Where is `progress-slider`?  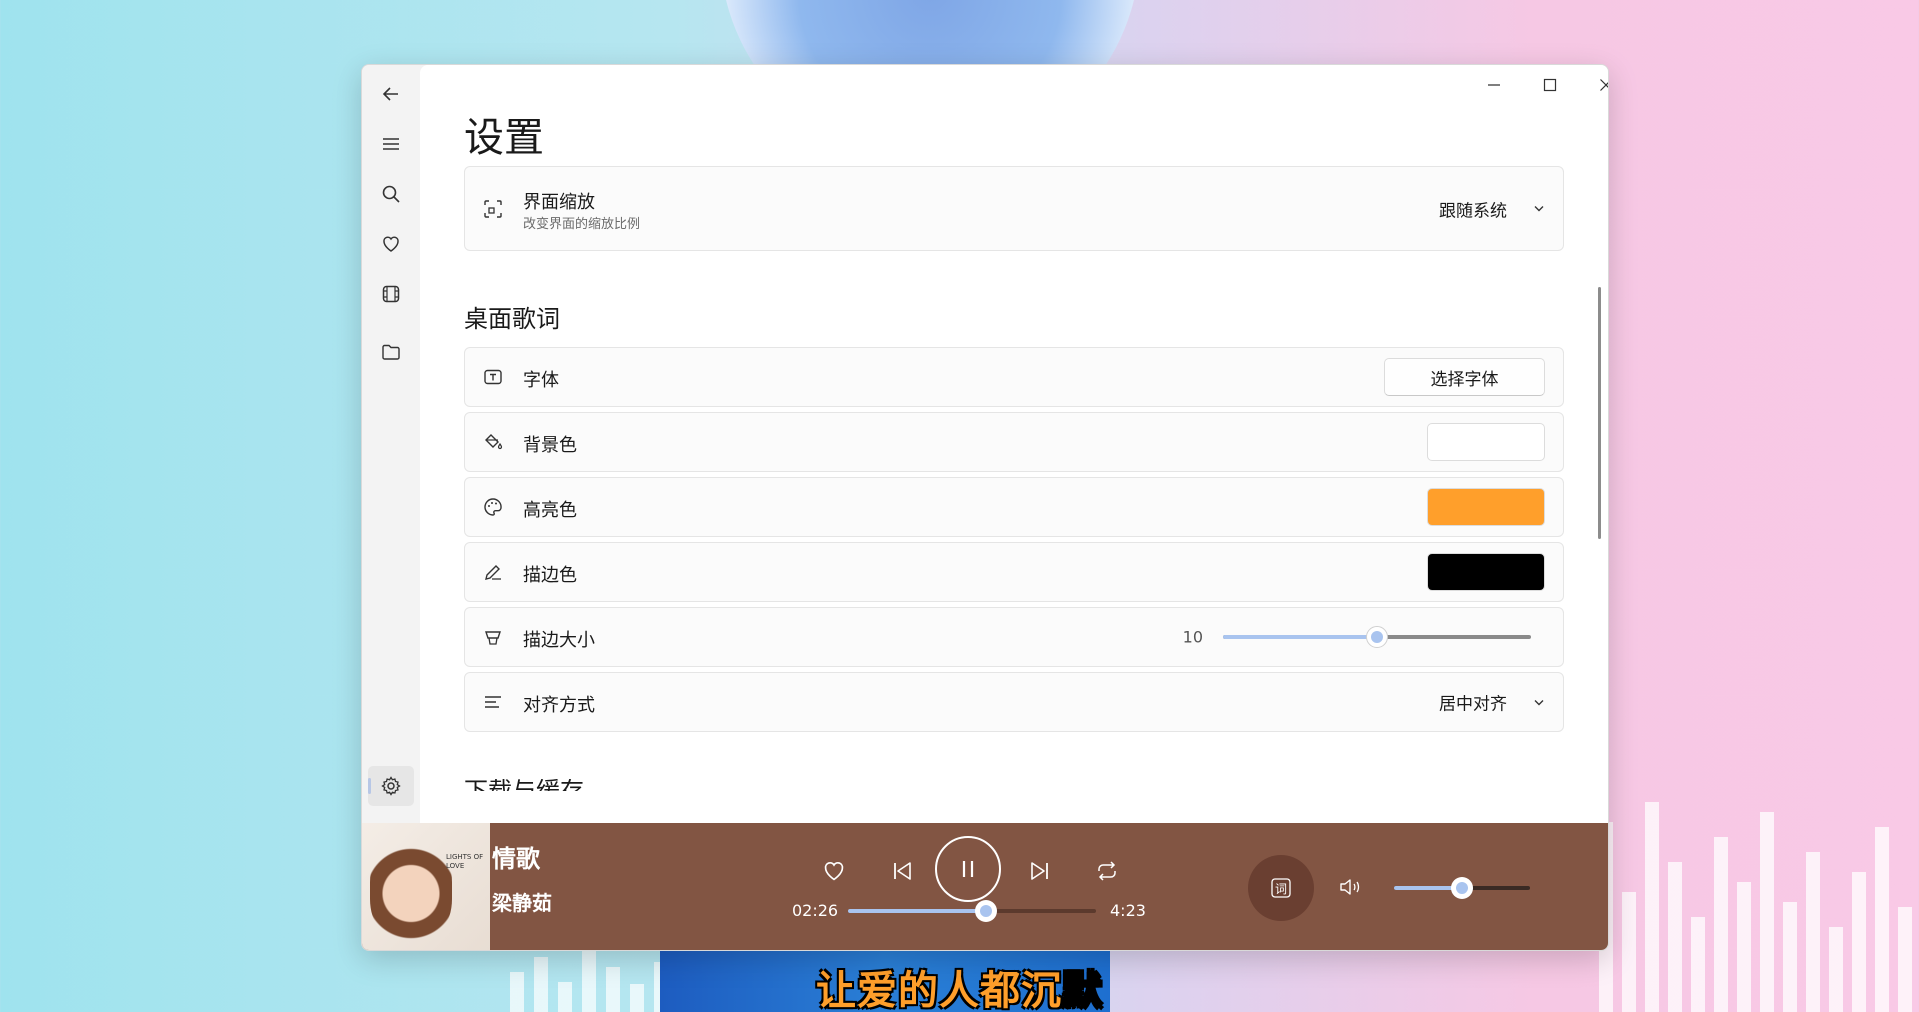
progress-slider is located at coordinates (972, 911).